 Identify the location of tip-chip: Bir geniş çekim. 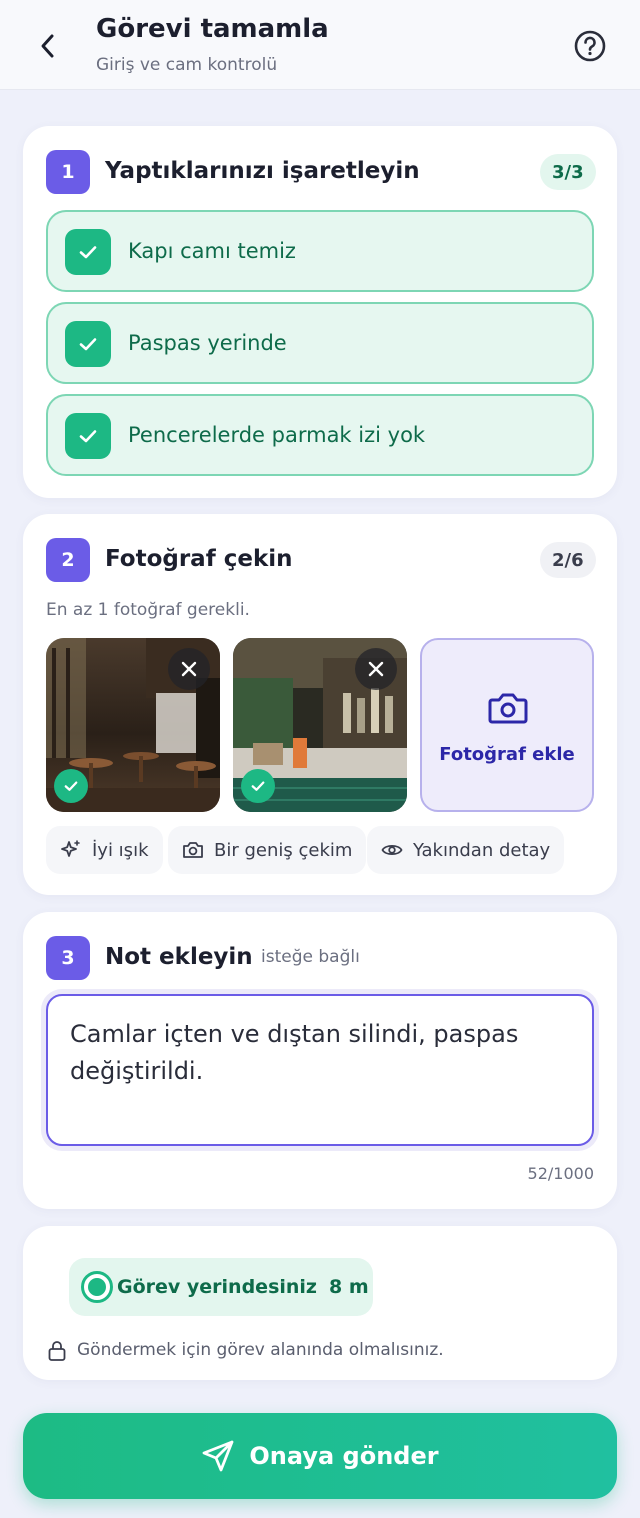
(267, 850).